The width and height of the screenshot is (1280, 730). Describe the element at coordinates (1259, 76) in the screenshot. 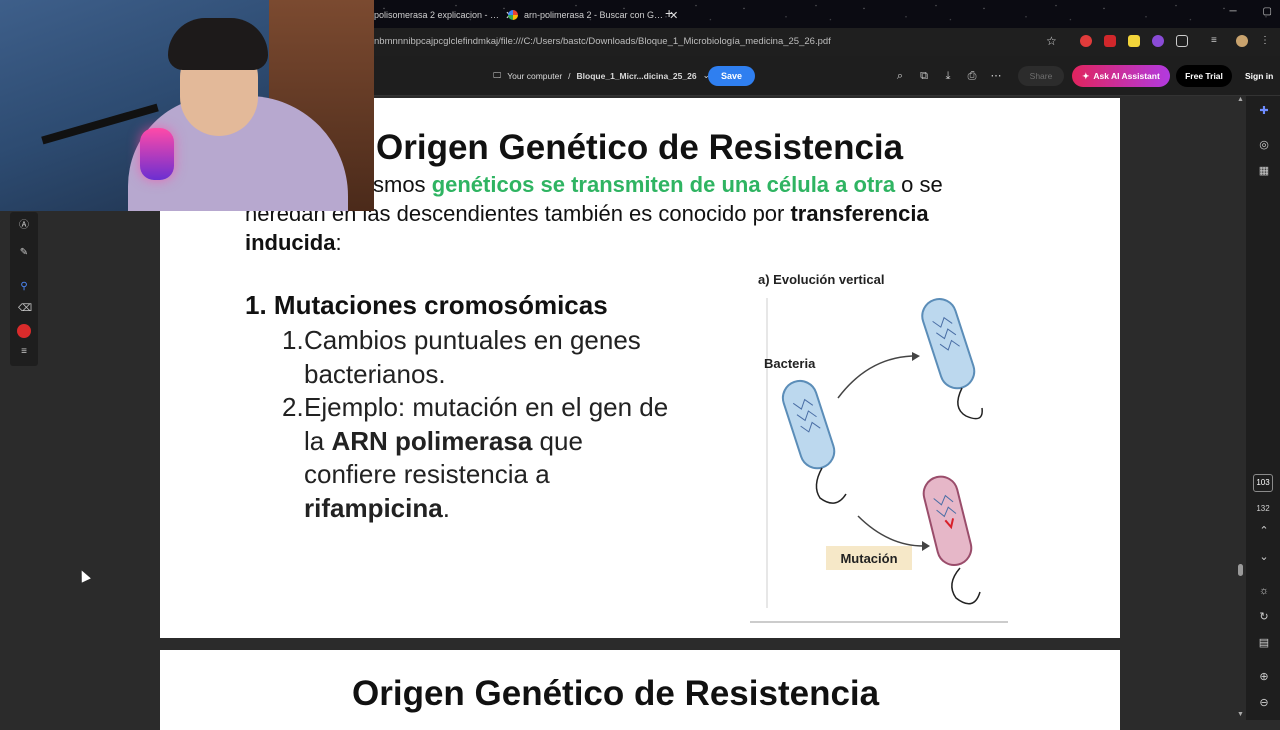

I see `sign-in-link: Sign in` at that location.